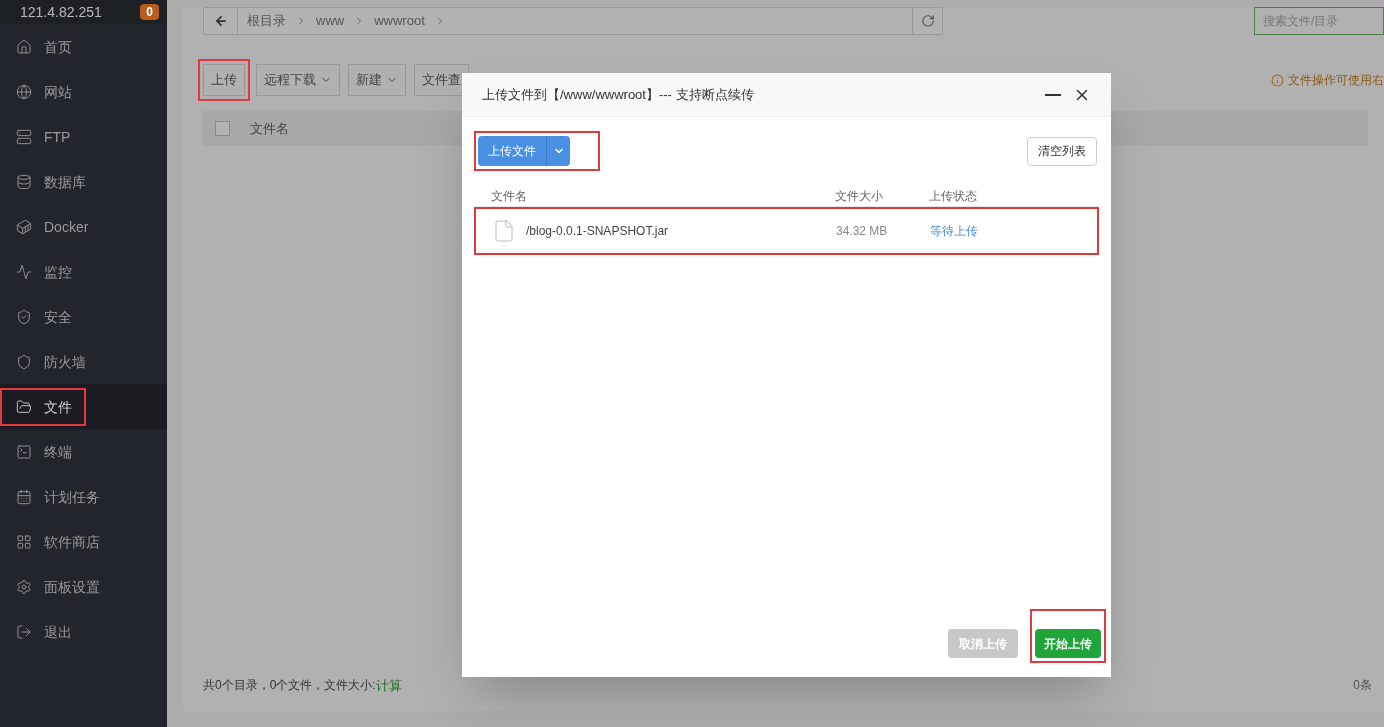 The width and height of the screenshot is (1384, 727). Describe the element at coordinates (61, 12) in the screenshot. I see `server-ip: 121.4.82.251` at that location.